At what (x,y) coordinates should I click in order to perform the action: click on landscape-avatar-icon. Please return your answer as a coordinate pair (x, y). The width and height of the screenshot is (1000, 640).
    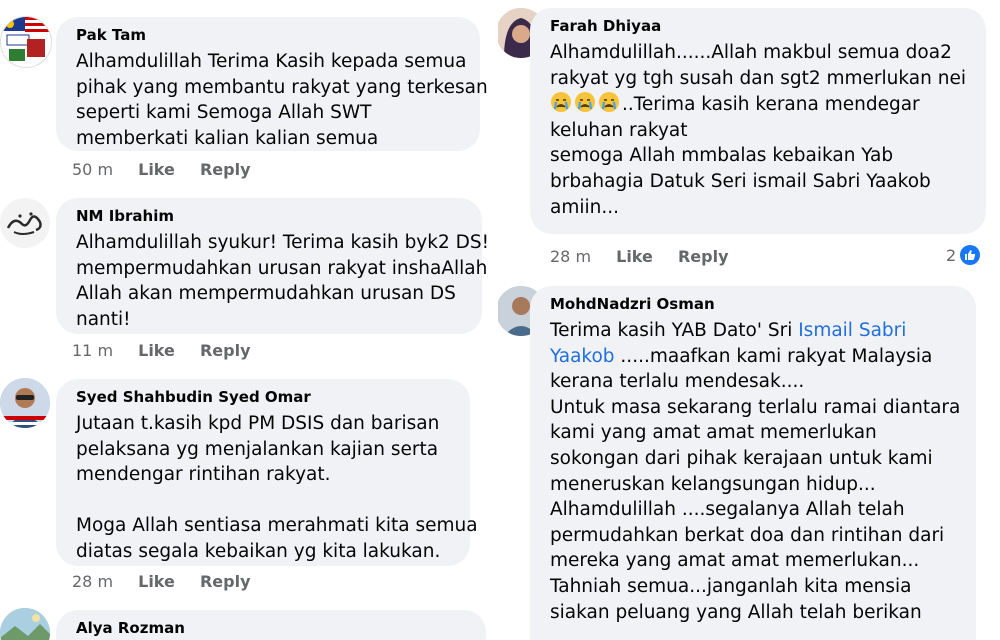
    Looking at the image, I should click on (25, 624).